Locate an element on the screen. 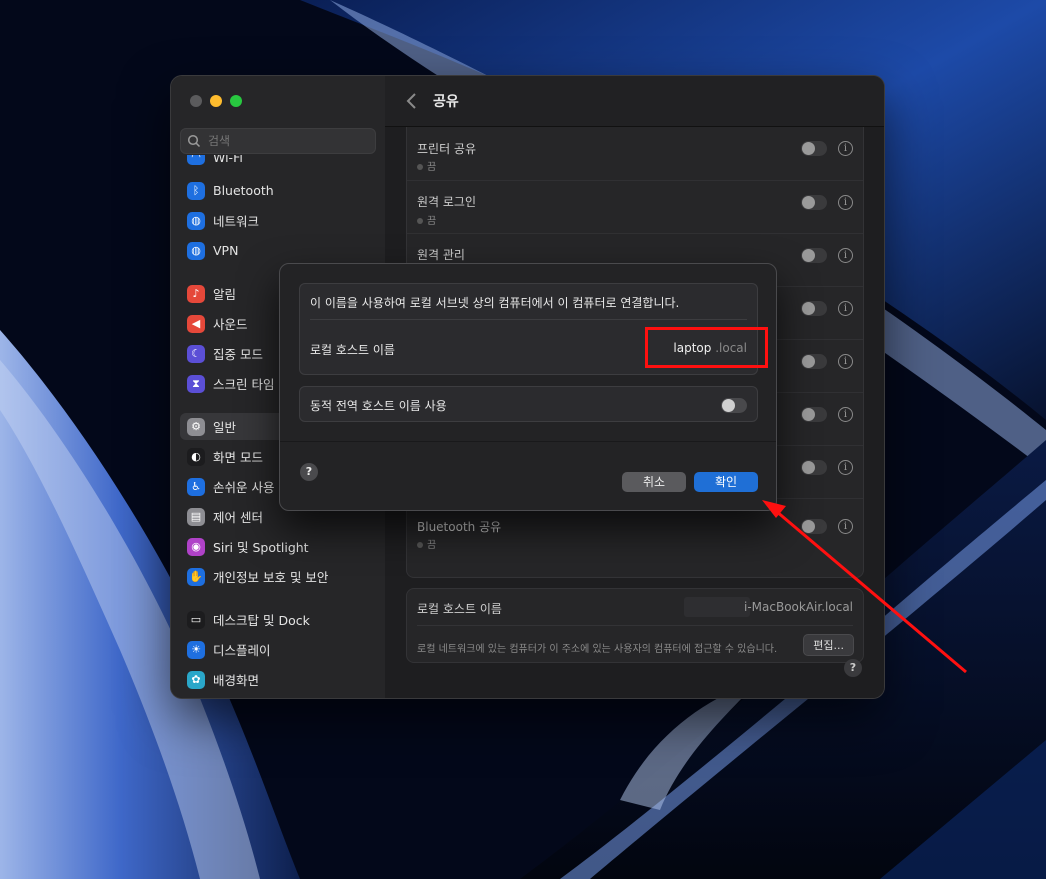 This screenshot has width=1046, height=879. sidebar-item: ✿ 배경화면 is located at coordinates (278, 679).